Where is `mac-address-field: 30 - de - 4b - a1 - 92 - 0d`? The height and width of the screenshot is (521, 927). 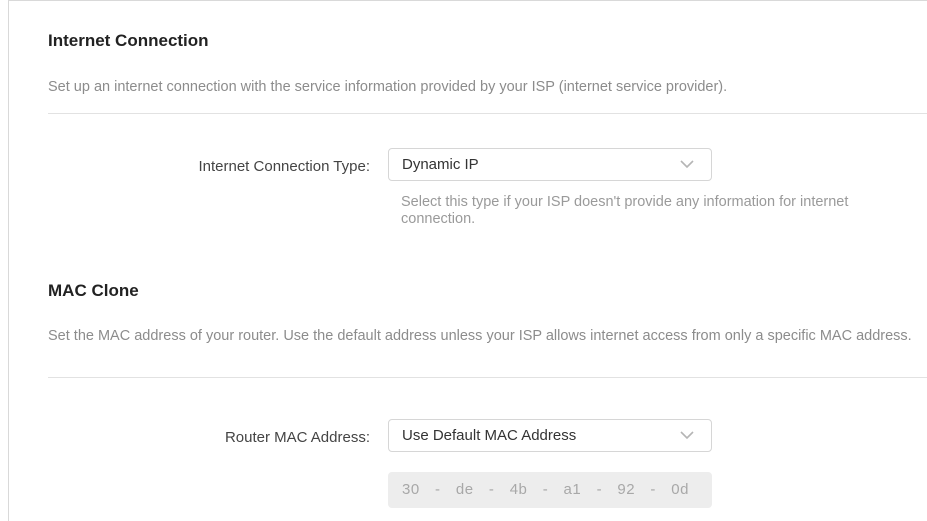 mac-address-field: 30 - de - 4b - a1 - 92 - 0d is located at coordinates (550, 490).